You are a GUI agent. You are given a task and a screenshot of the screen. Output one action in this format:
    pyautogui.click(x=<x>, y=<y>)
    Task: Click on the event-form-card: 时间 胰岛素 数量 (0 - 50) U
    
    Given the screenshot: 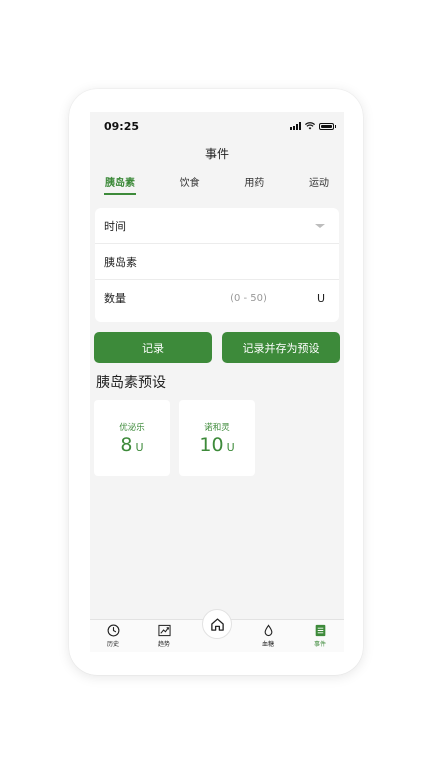 What is the action you would take?
    pyautogui.click(x=217, y=265)
    